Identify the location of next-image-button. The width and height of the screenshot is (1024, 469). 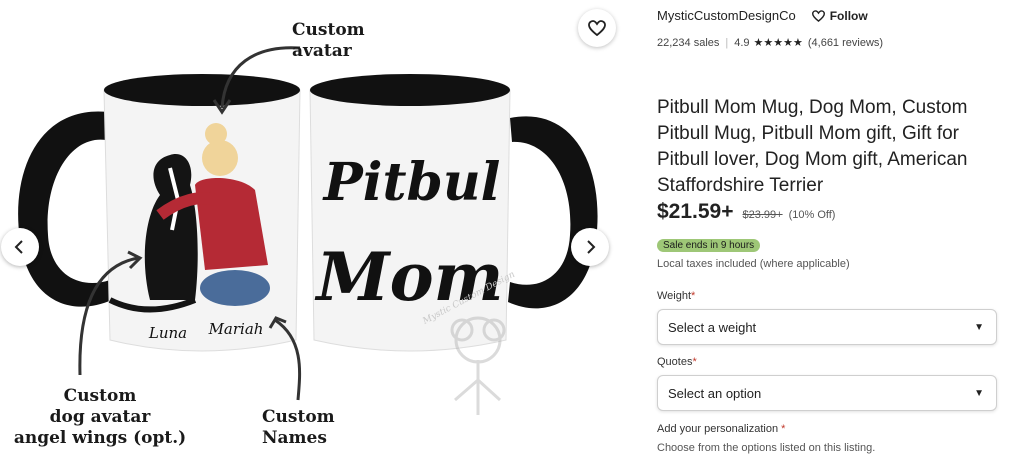
(590, 247).